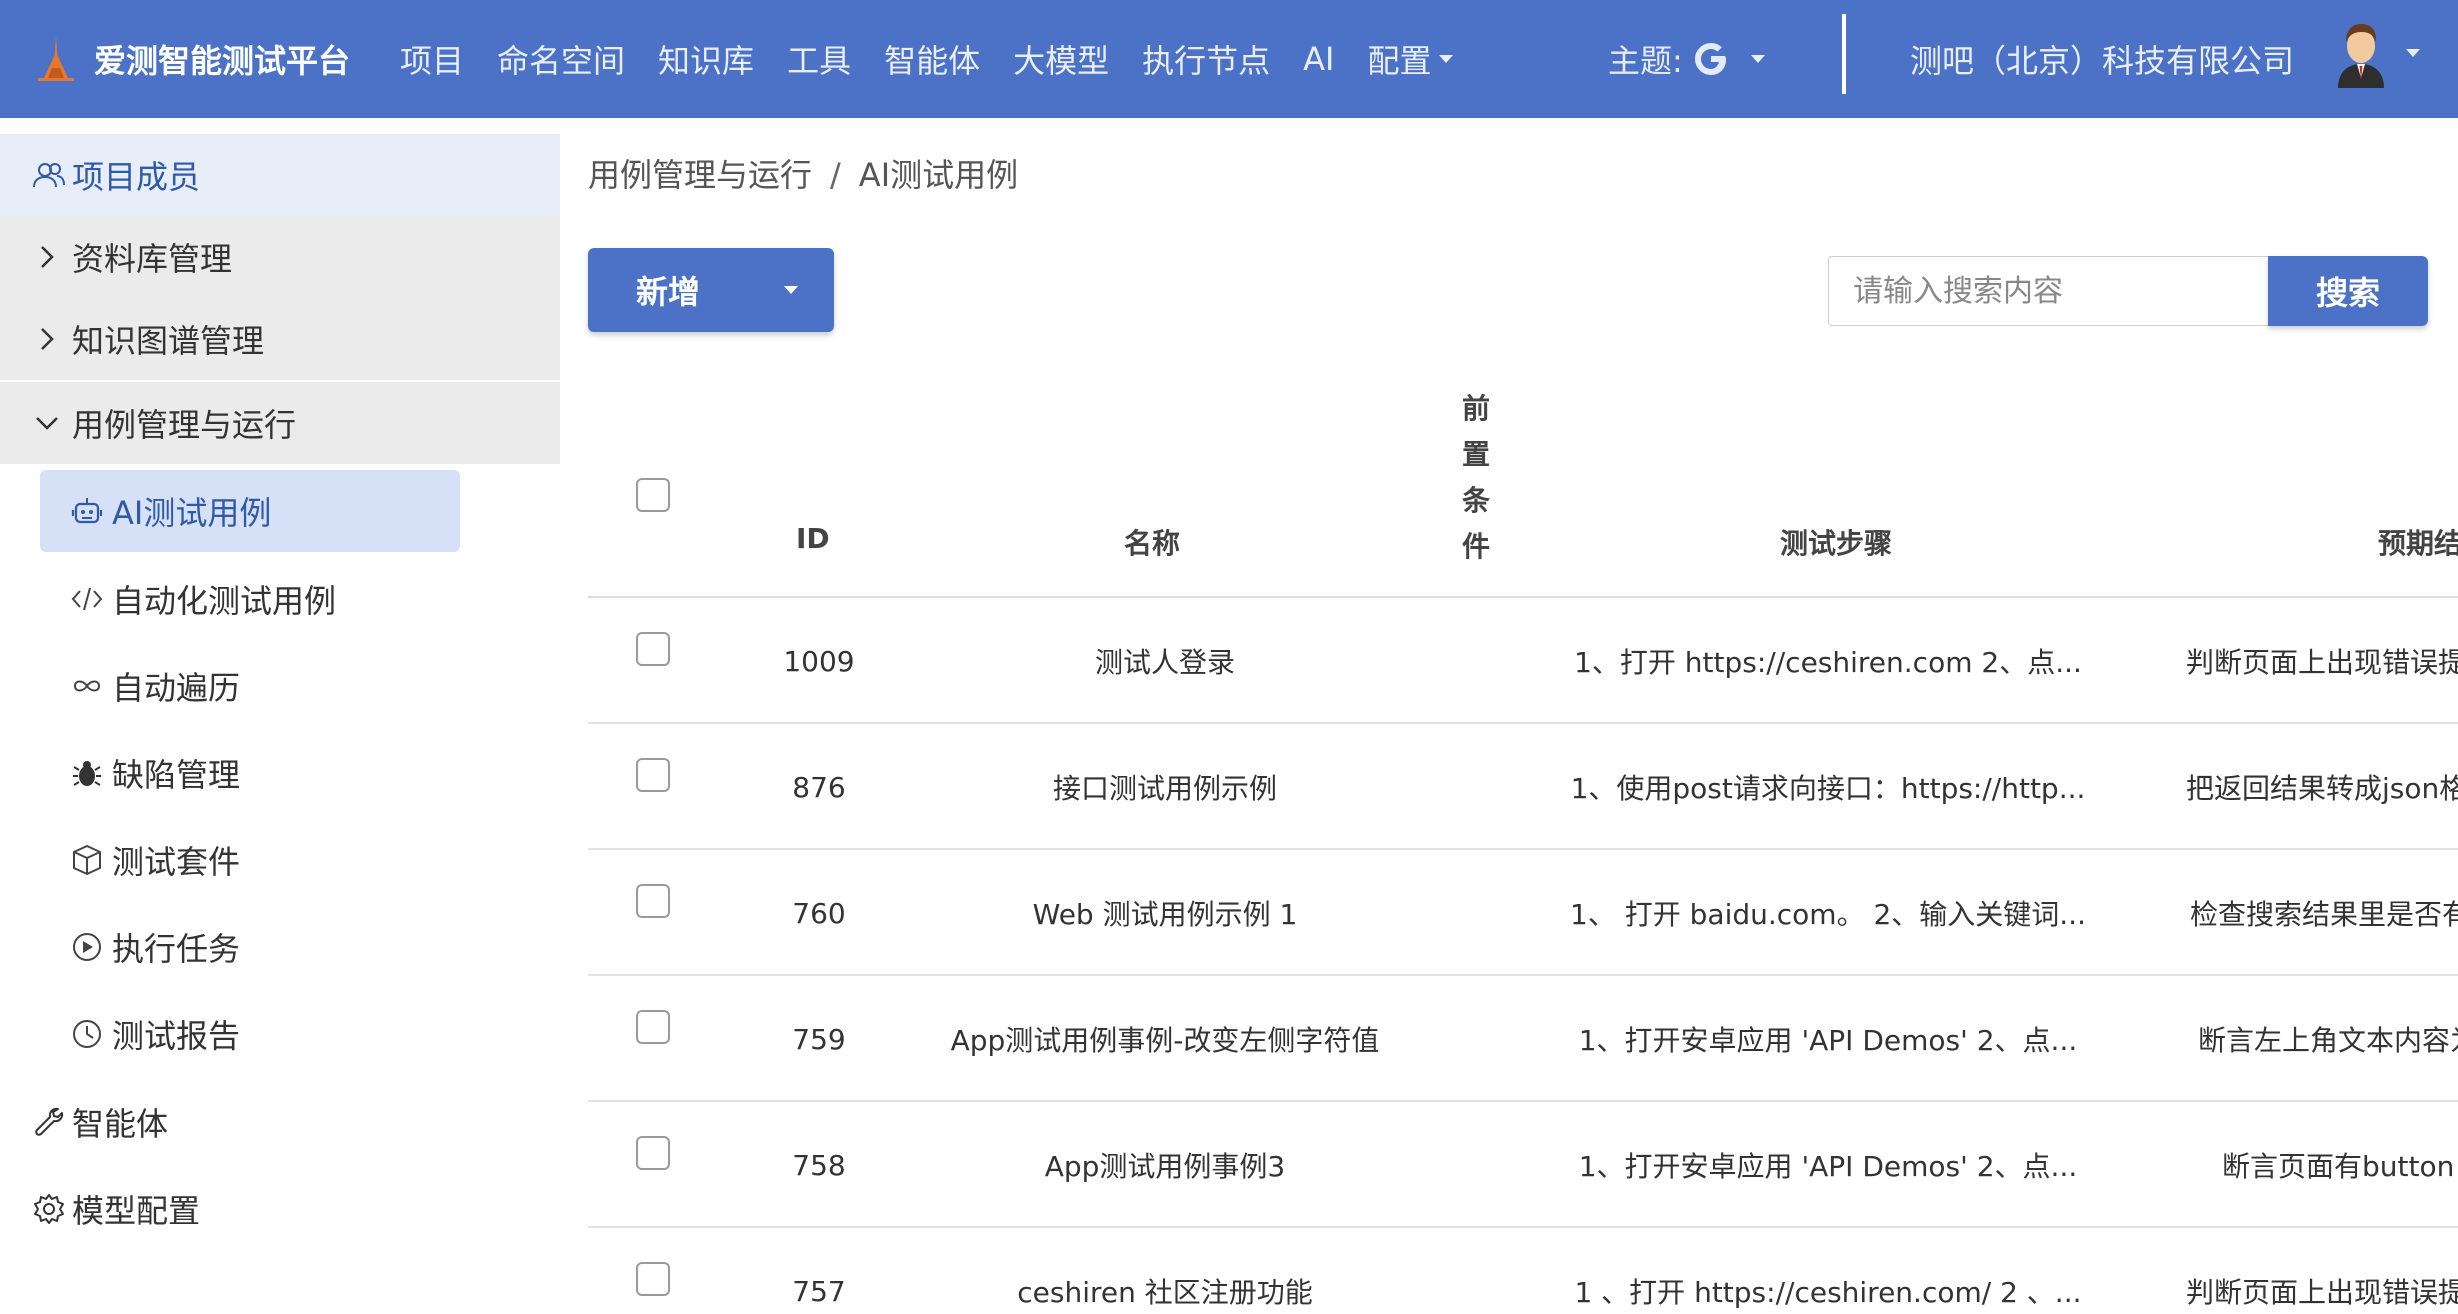  I want to click on column-header-steps: 测试步骤, so click(1836, 542).